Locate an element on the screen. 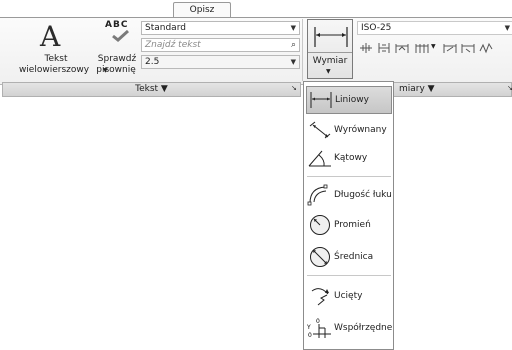 The image size is (512, 350). dimension-tools-row: ▼ is located at coordinates (434, 48).